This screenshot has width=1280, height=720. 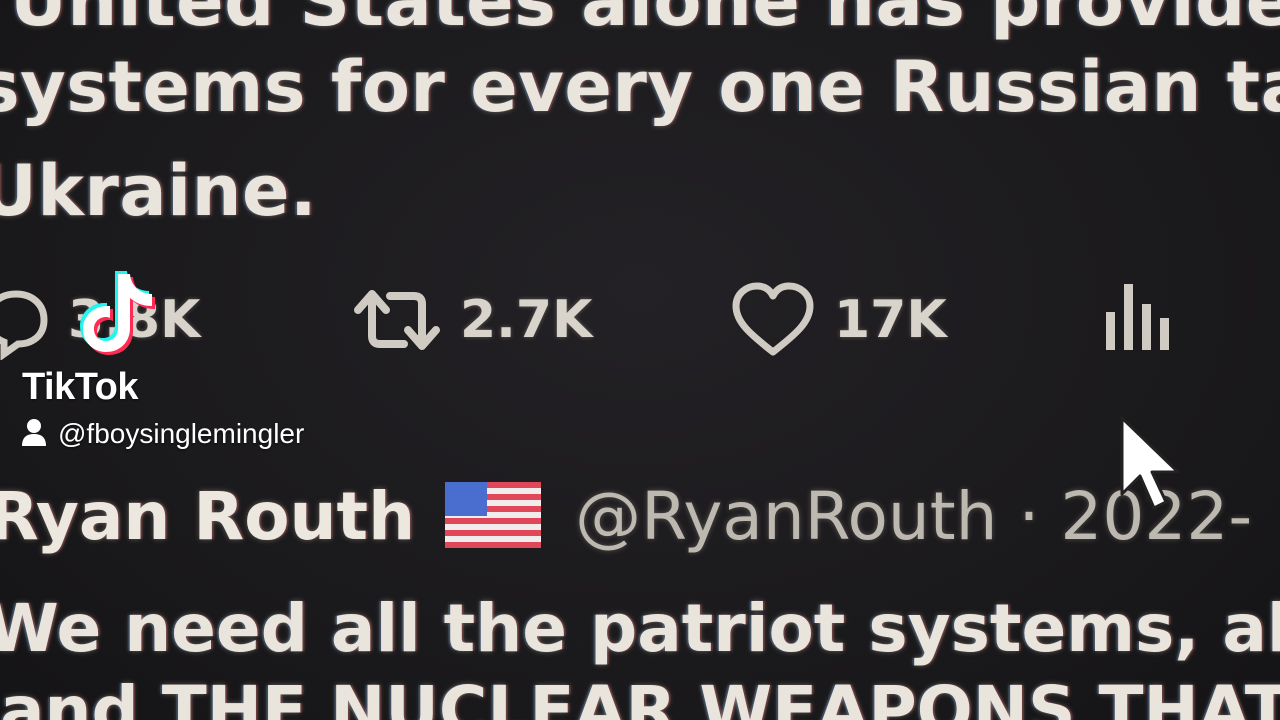 What do you see at coordinates (181, 433) in the screenshot?
I see `tiktok-username: @fboysinglemingler` at bounding box center [181, 433].